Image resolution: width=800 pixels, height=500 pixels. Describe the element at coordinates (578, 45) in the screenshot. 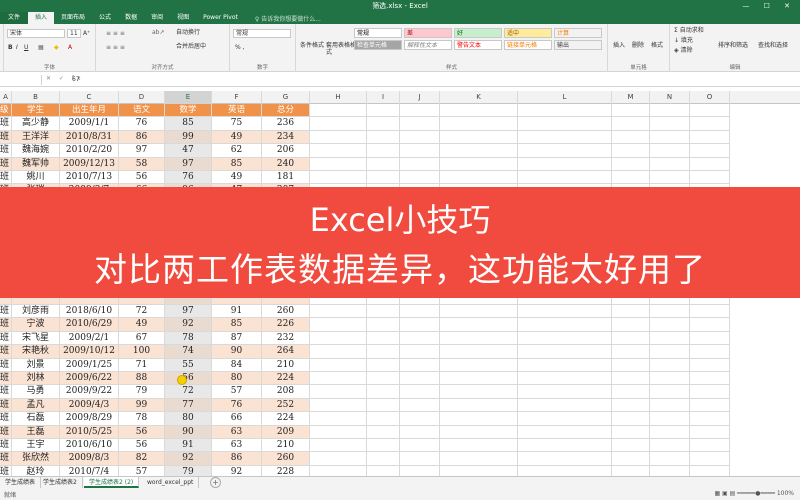

I see `style-output: 输出` at that location.